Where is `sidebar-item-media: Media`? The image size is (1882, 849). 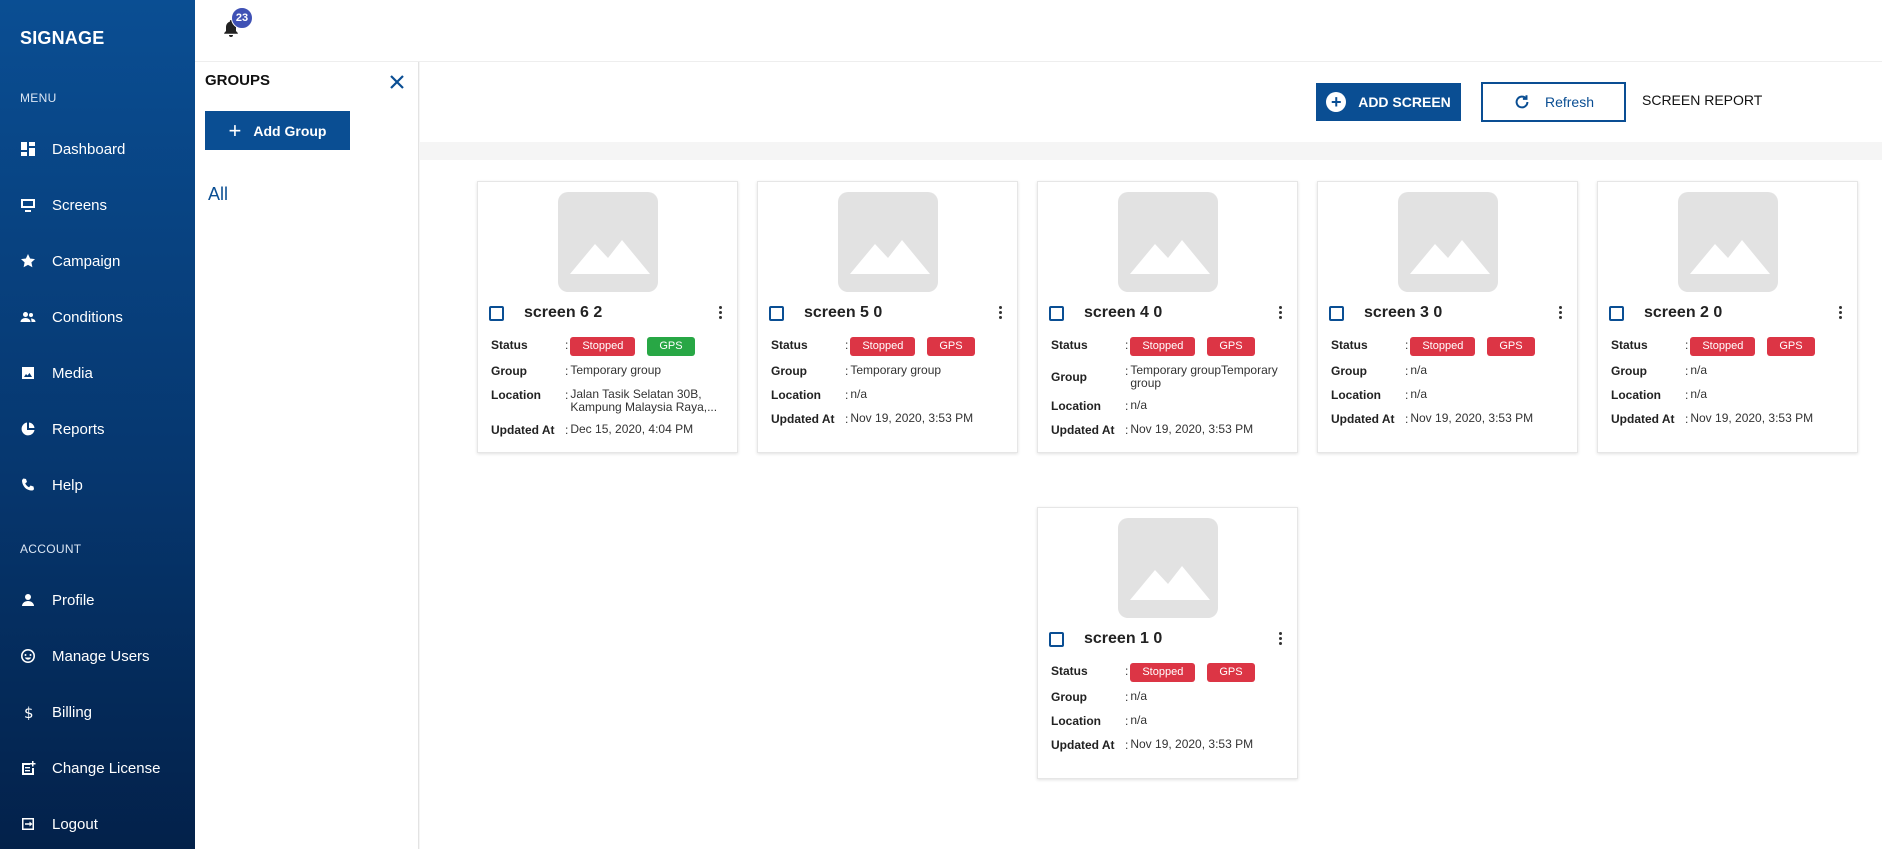 sidebar-item-media: Media is located at coordinates (97, 373).